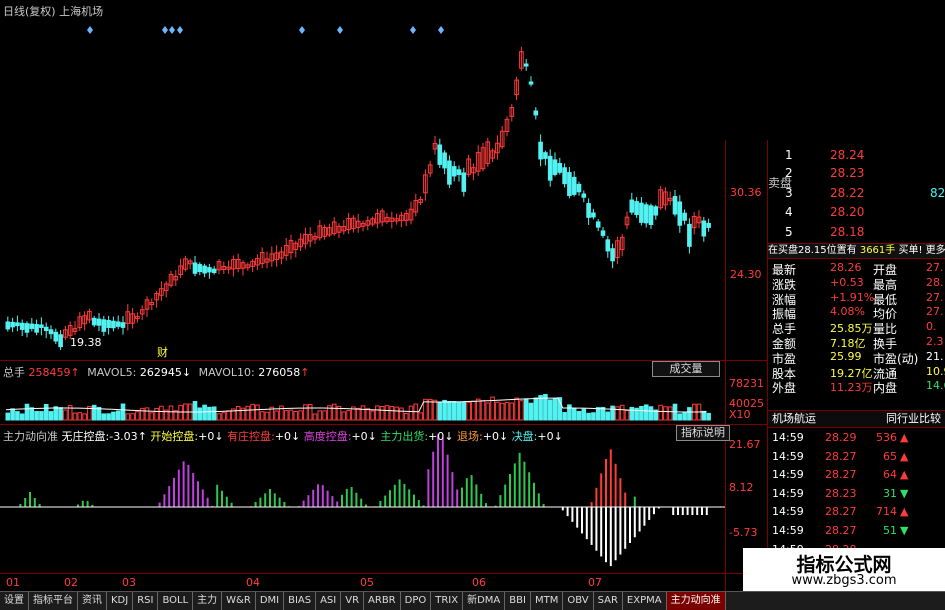 The image size is (945, 610). I want to click on tick-time: 14:59, so click(788, 437).